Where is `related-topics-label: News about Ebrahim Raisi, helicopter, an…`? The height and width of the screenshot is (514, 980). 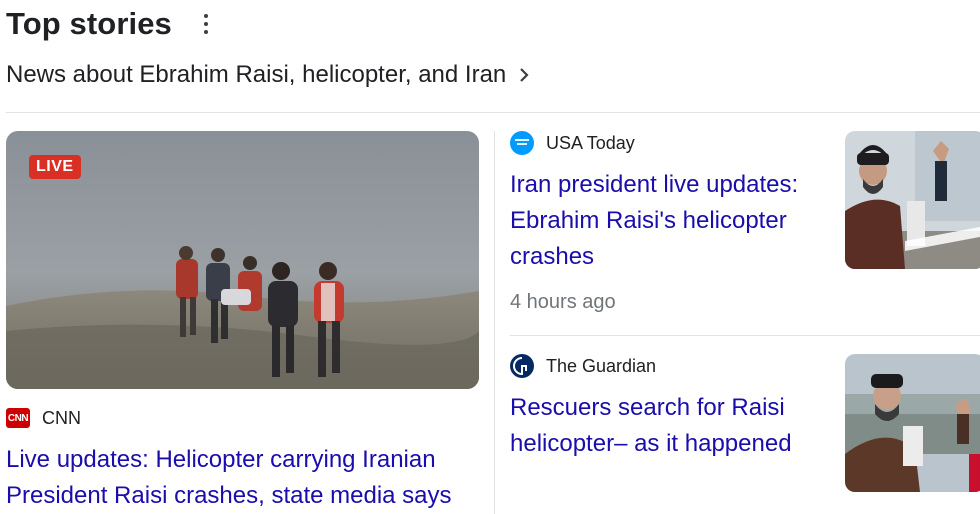
related-topics-label: News about Ebrahim Raisi, helicopter, an… is located at coordinates (256, 74).